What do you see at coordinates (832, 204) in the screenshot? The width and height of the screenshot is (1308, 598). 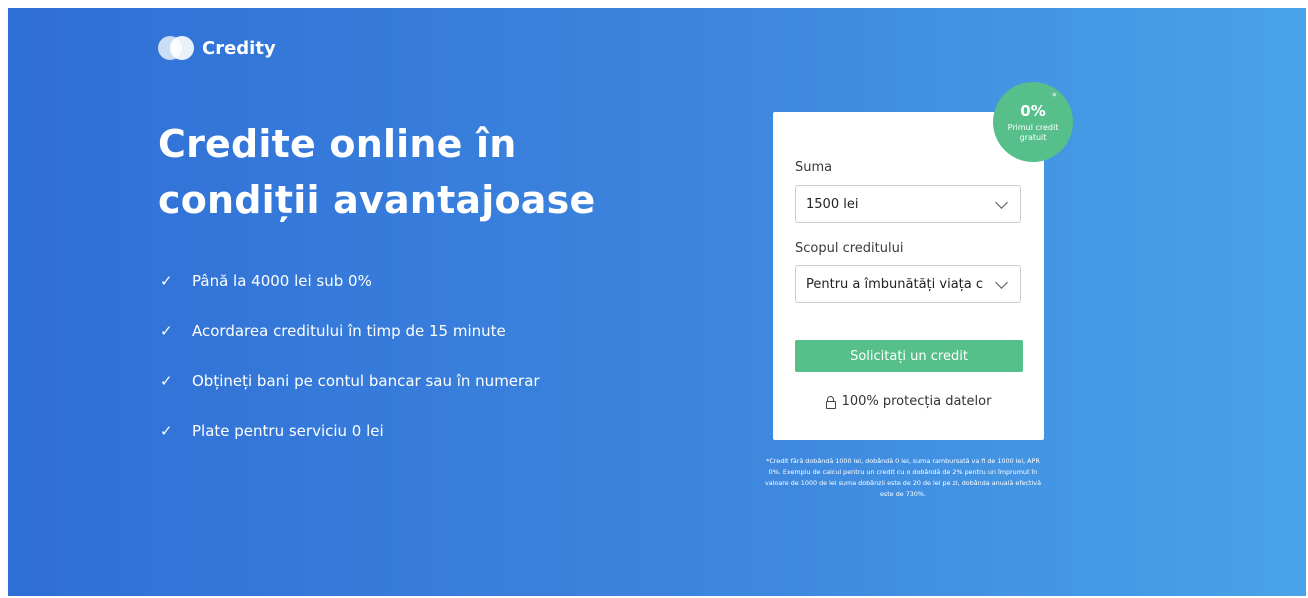 I see `amount-value: 1500 lei` at bounding box center [832, 204].